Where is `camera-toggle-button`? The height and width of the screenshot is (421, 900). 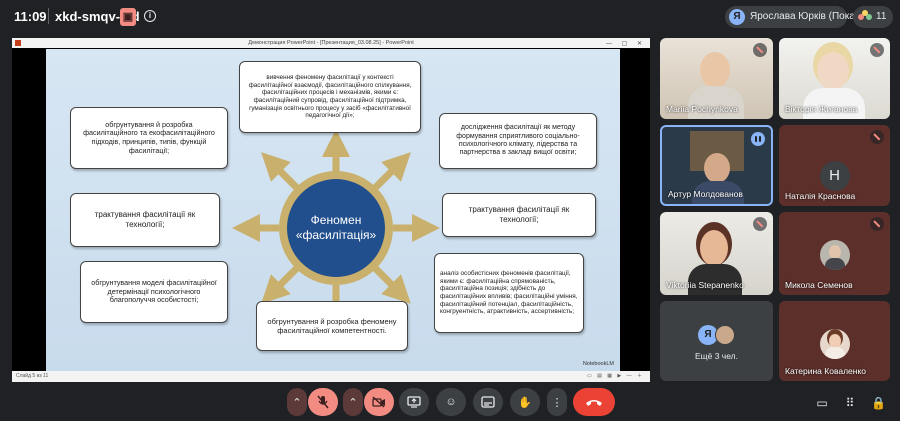
camera-toggle-button is located at coordinates (379, 402).